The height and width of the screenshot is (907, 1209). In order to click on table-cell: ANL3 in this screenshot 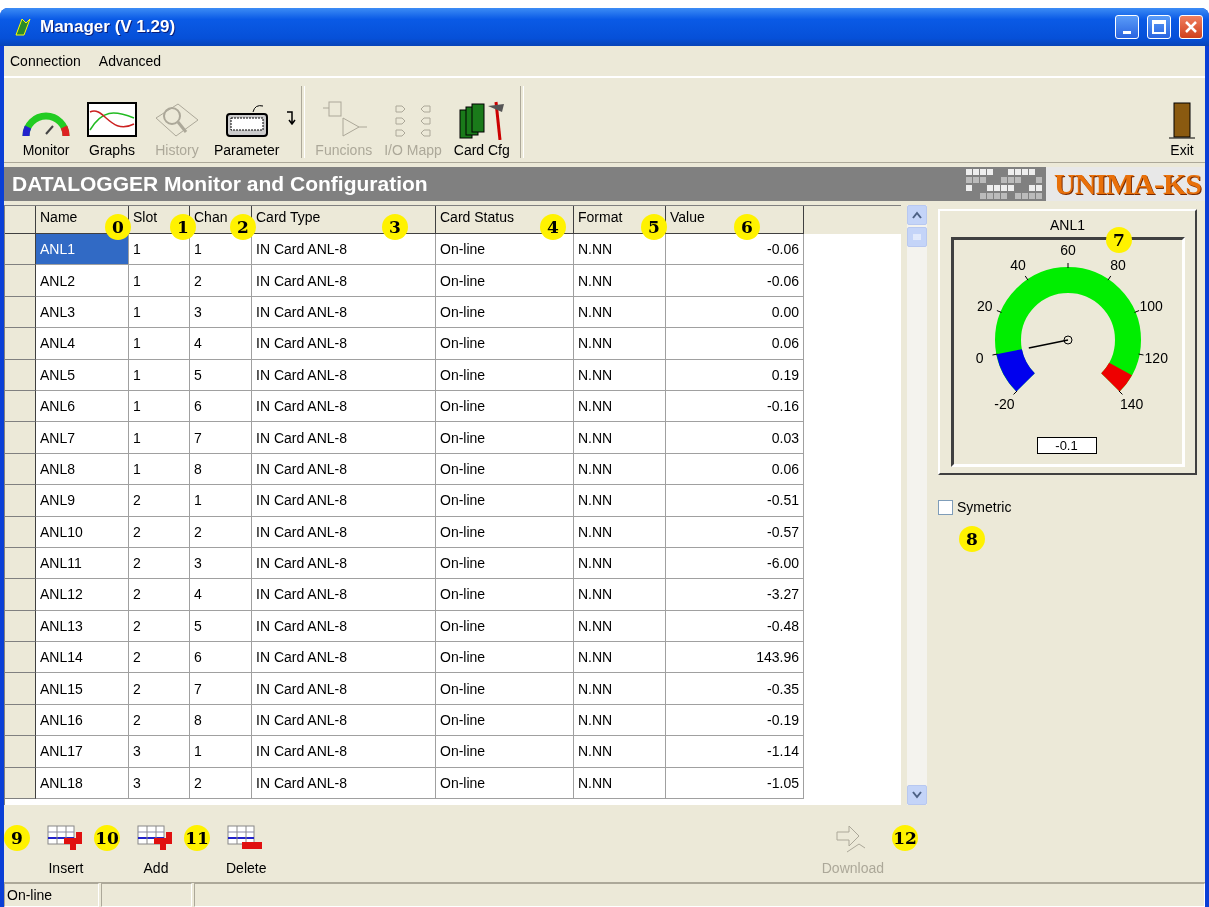, I will do `click(82, 312)`.